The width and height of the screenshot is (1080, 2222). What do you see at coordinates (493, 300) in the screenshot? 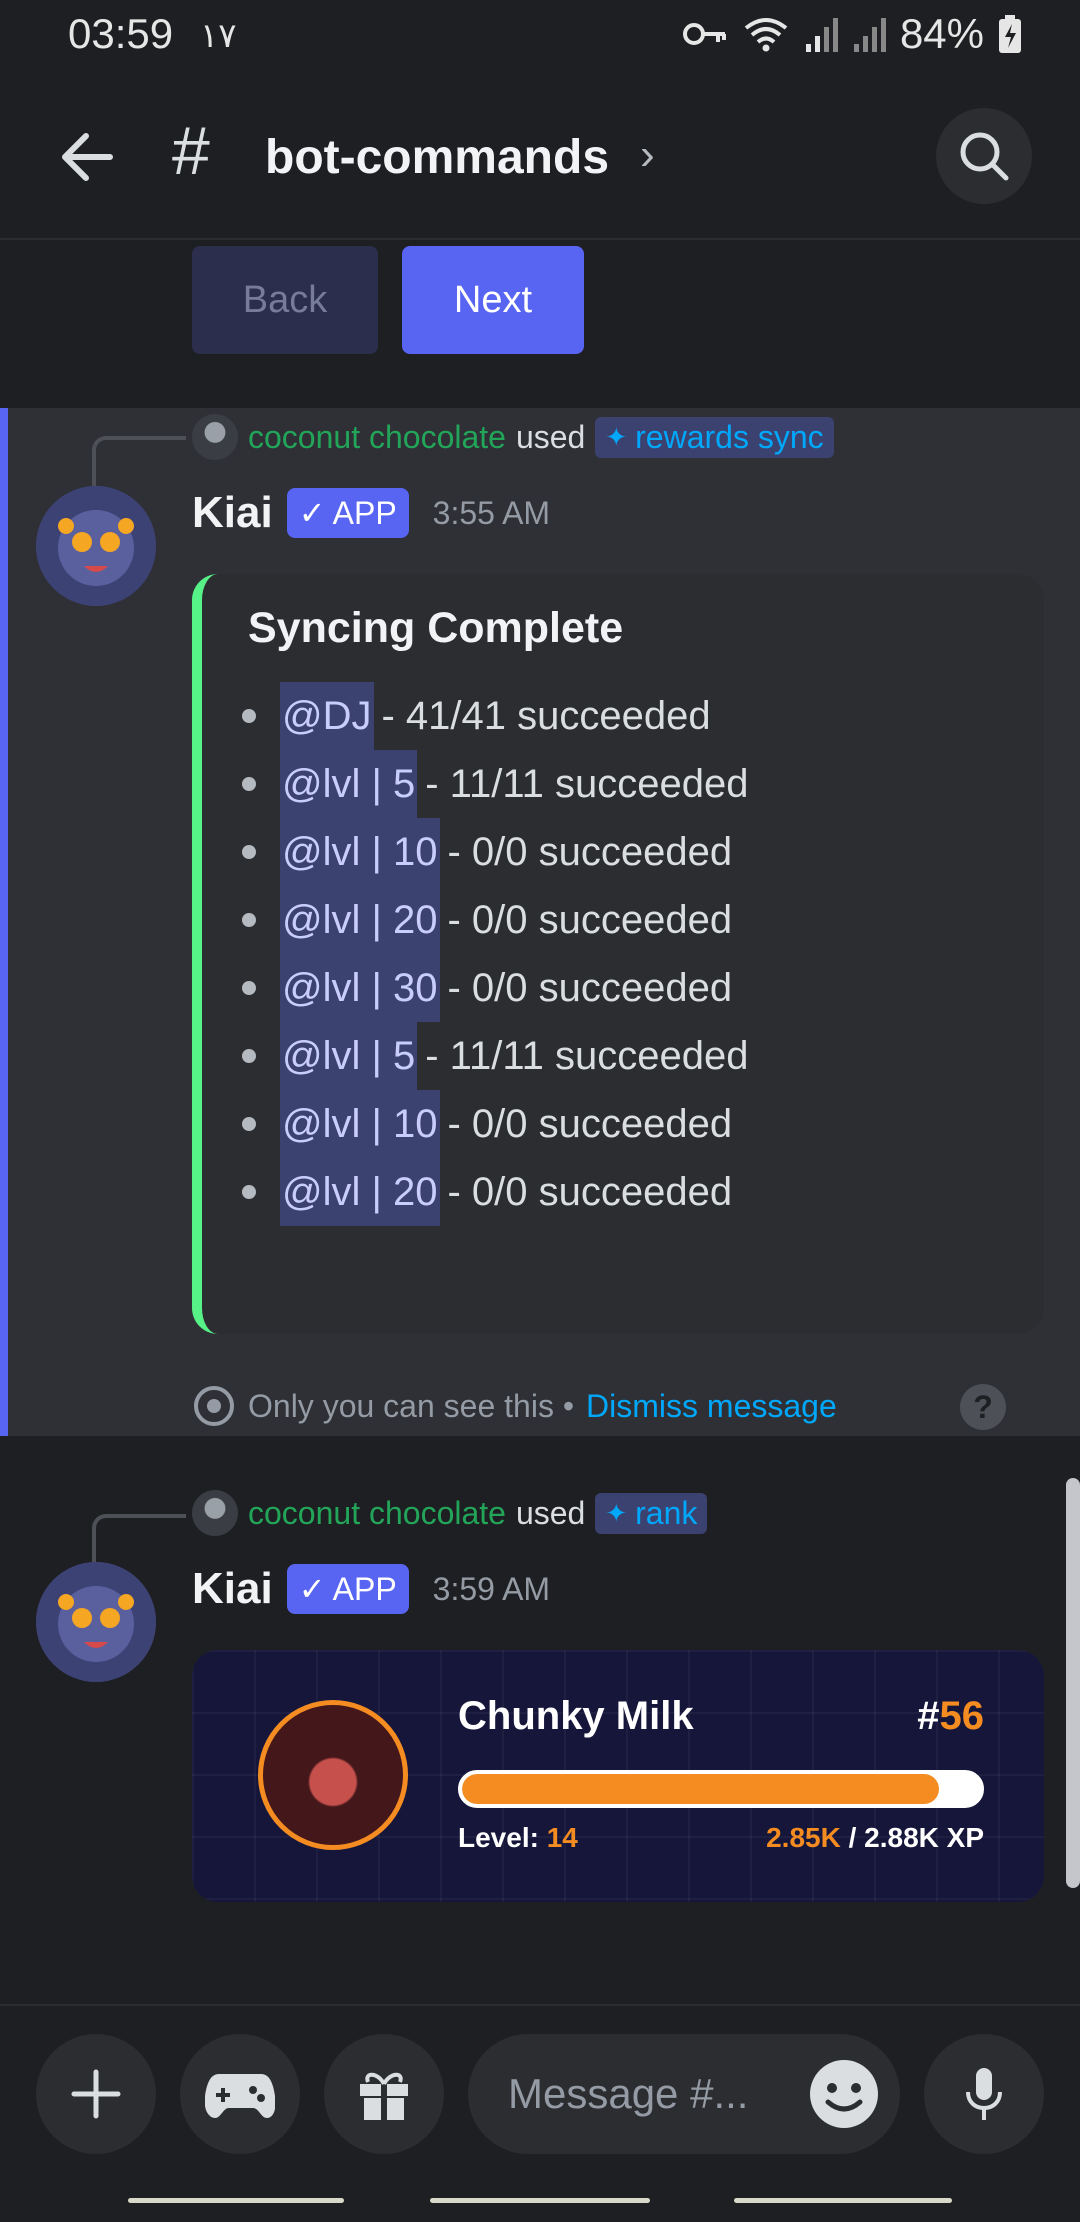
I see `next-button: Next` at bounding box center [493, 300].